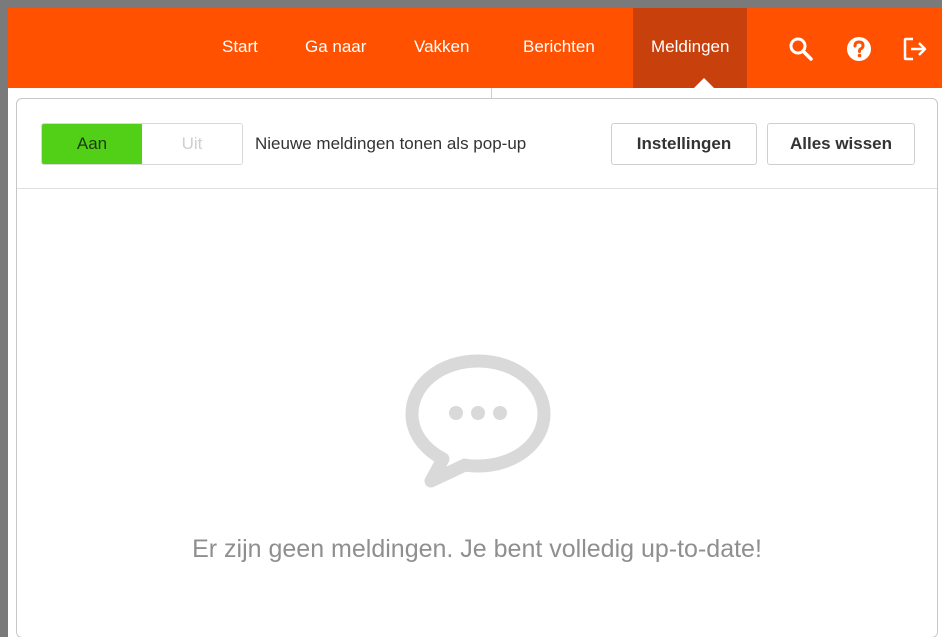  I want to click on popup-label: Nieuwe meldingen tonen als pop-up, so click(391, 143).